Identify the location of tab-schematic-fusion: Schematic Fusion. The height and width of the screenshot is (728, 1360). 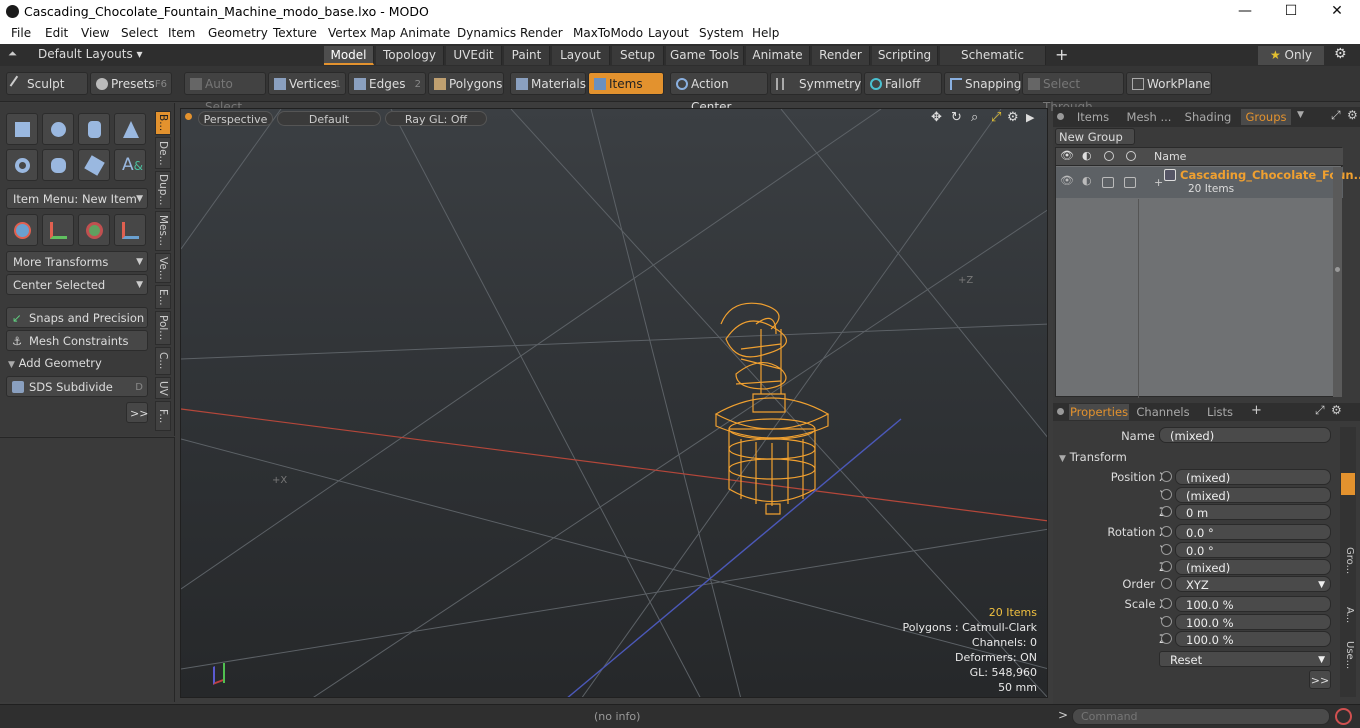
(993, 63).